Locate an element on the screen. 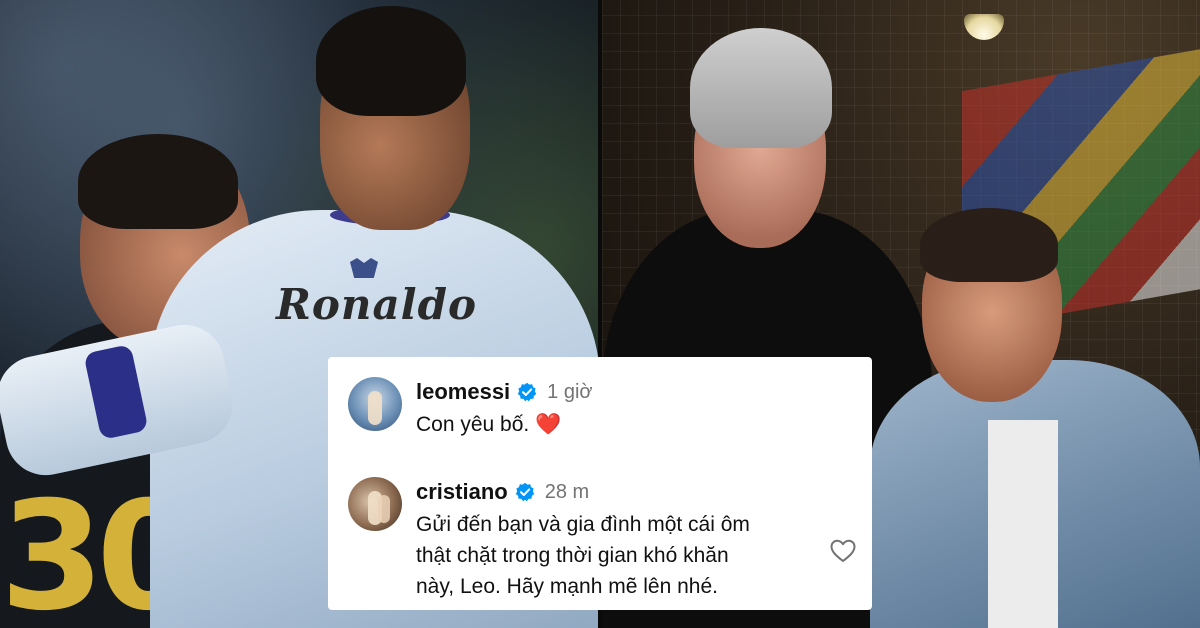 This screenshot has height=628, width=1200. username: leomessi is located at coordinates (463, 392).